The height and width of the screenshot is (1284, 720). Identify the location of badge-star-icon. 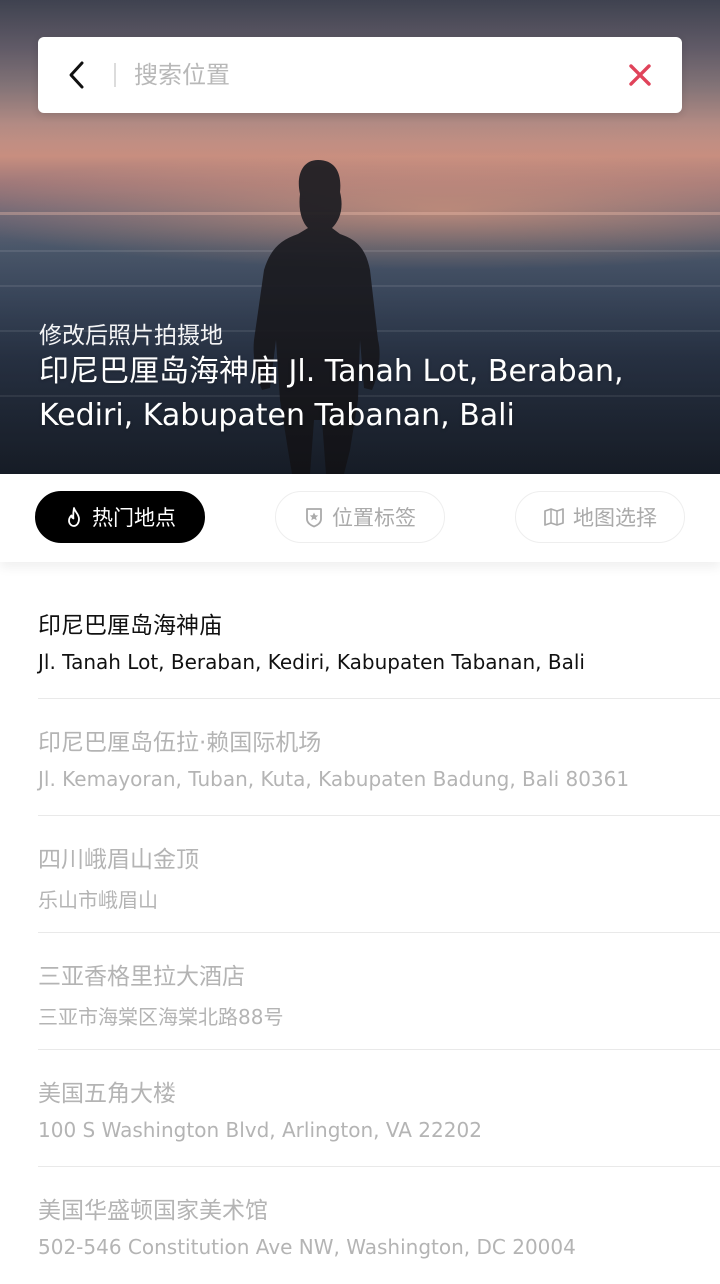
(314, 517).